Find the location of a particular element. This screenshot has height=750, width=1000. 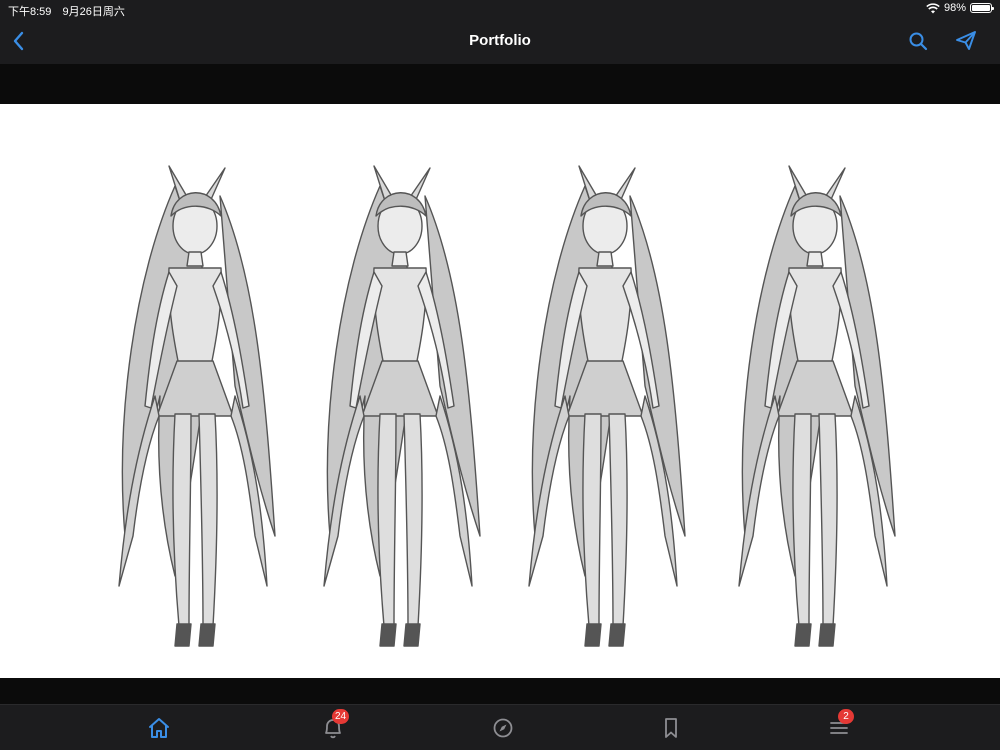

menu-badge: 2 is located at coordinates (846, 716).